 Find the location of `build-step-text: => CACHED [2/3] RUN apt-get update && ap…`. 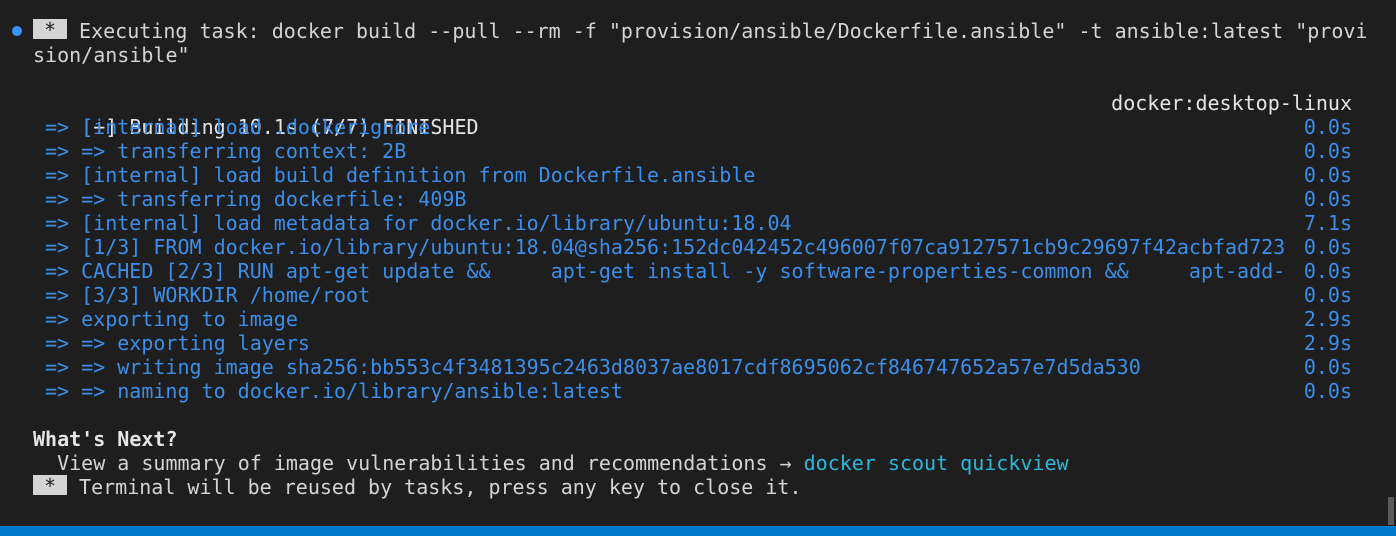

build-step-text: => CACHED [2/3] RUN apt-get update && ap… is located at coordinates (665, 271).